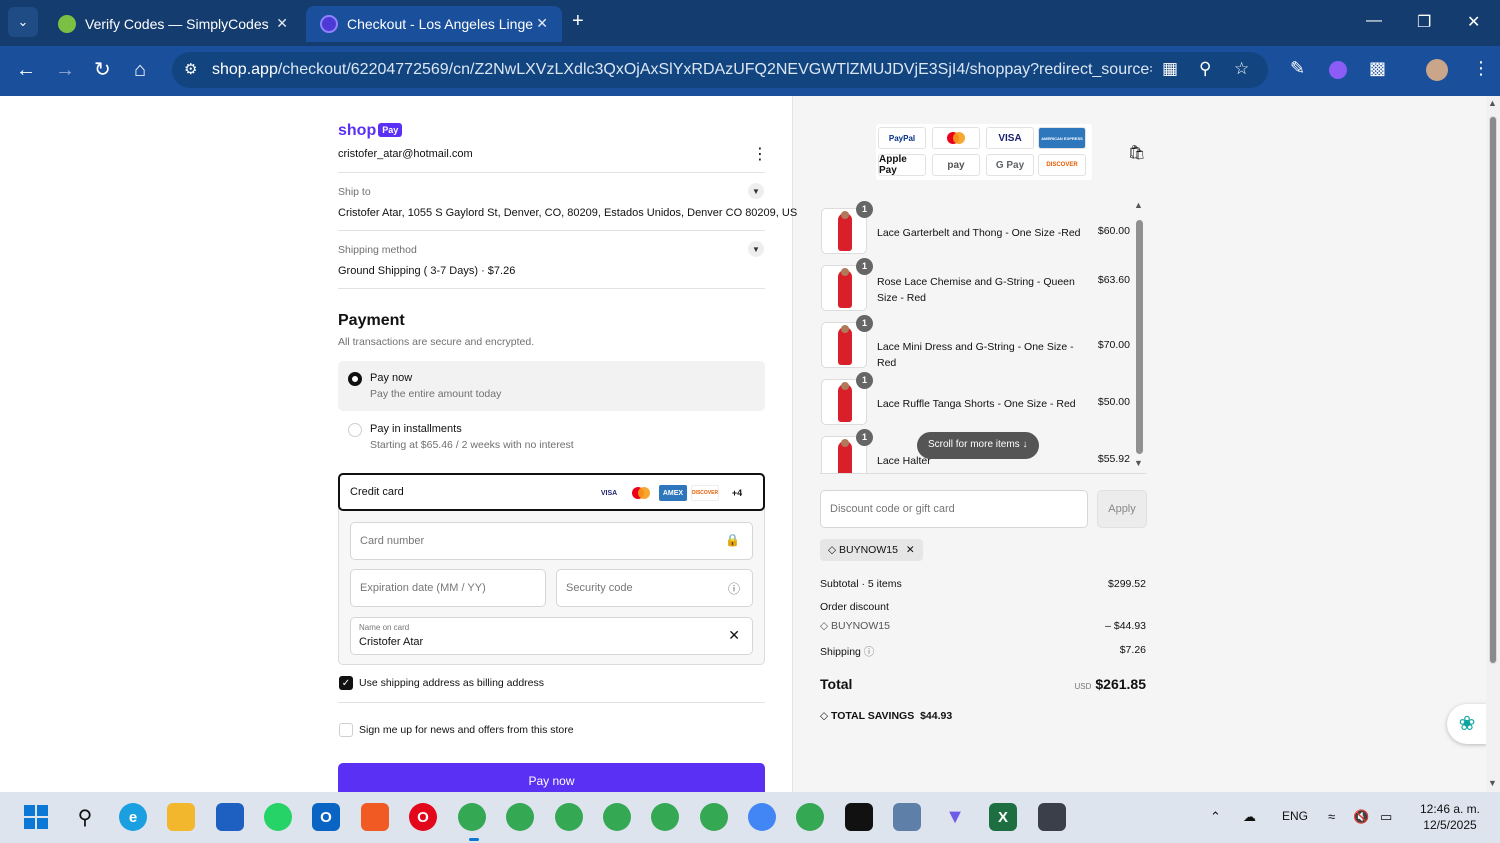  Describe the element at coordinates (1025, 444) in the screenshot. I see `arrow-down-icon: ↓` at that location.